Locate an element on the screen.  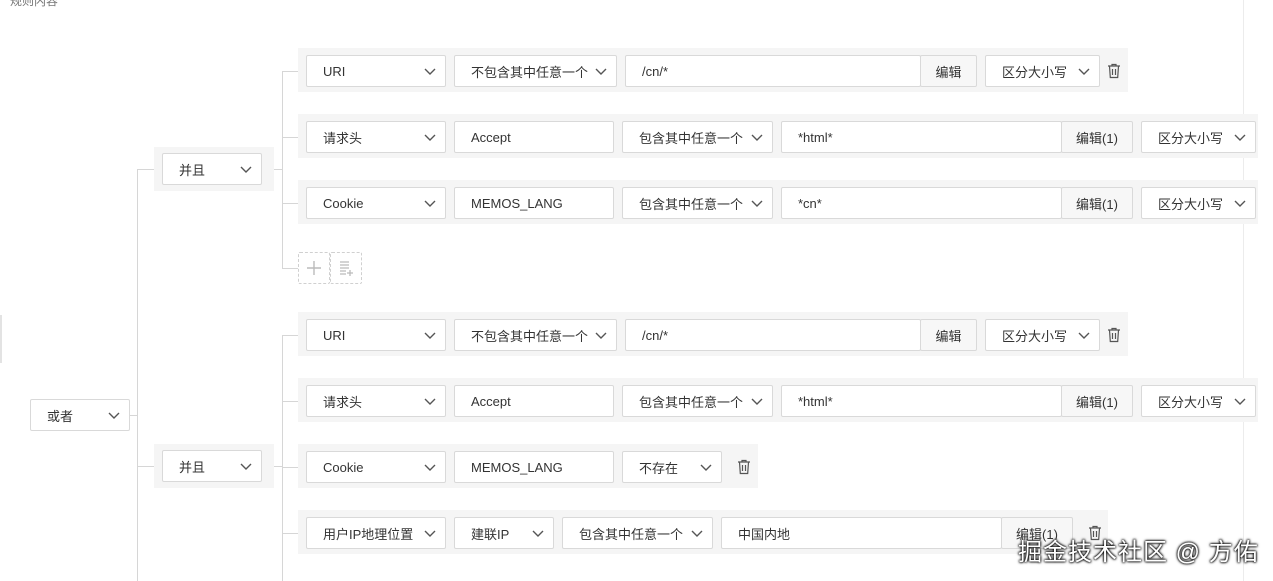
root-logic-select: 或者 is located at coordinates (80, 415).